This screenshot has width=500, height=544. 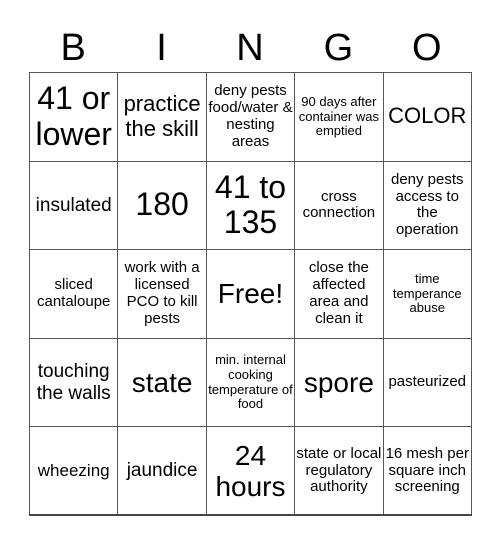 What do you see at coordinates (73, 205) in the screenshot?
I see `bingo-cell: insulated` at bounding box center [73, 205].